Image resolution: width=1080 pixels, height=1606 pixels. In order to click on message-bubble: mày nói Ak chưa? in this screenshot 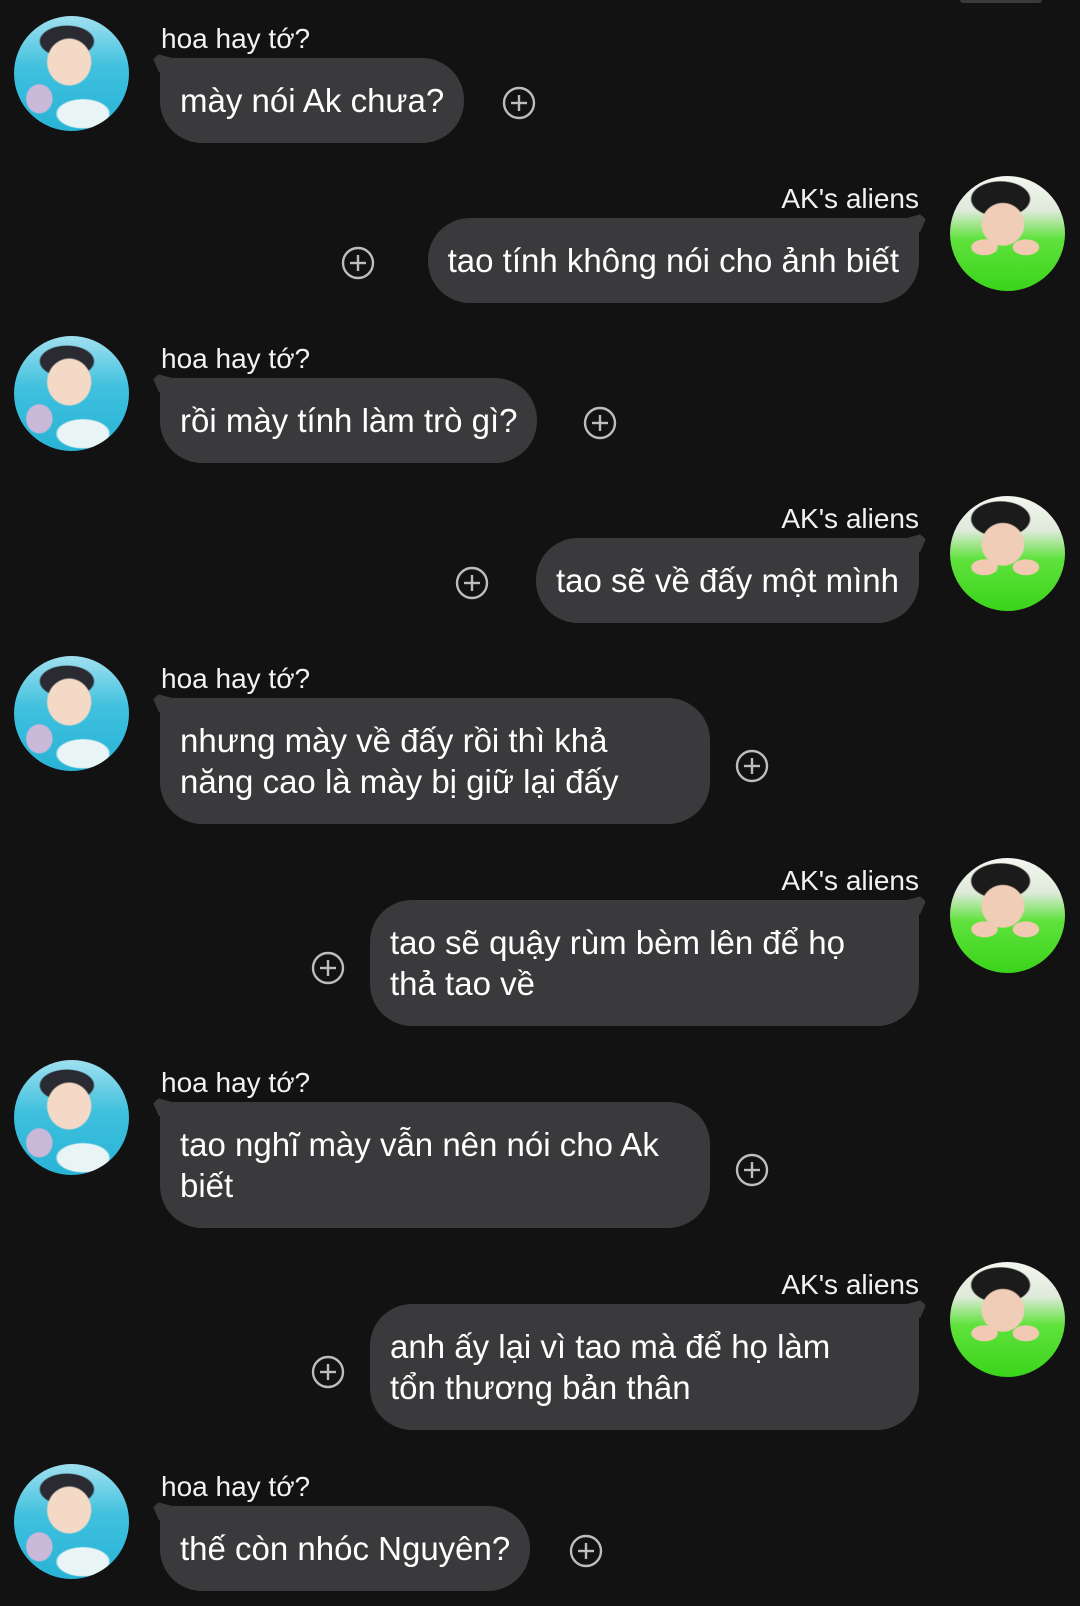, I will do `click(307, 97)`.